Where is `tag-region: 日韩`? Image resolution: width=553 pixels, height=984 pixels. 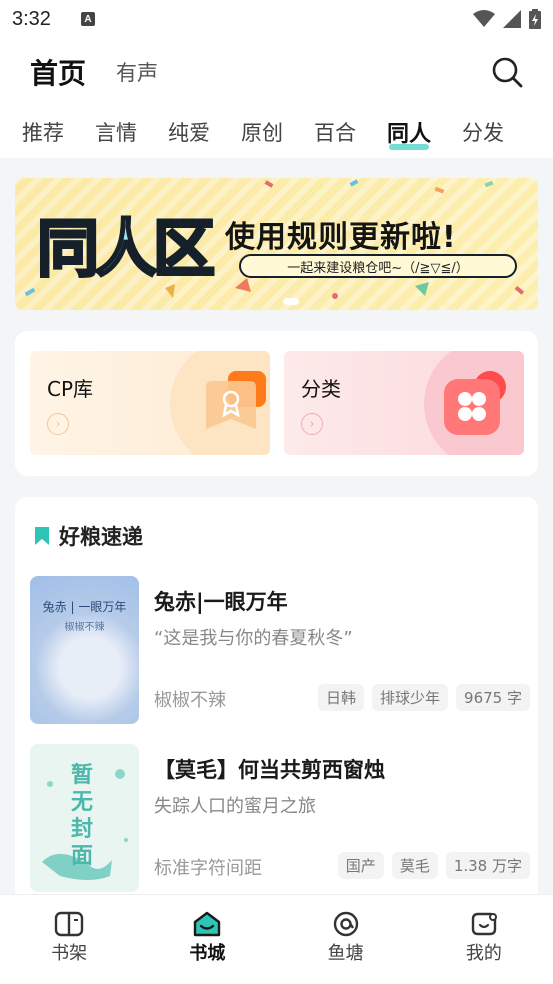
tag-region: 日韩 is located at coordinates (341, 697).